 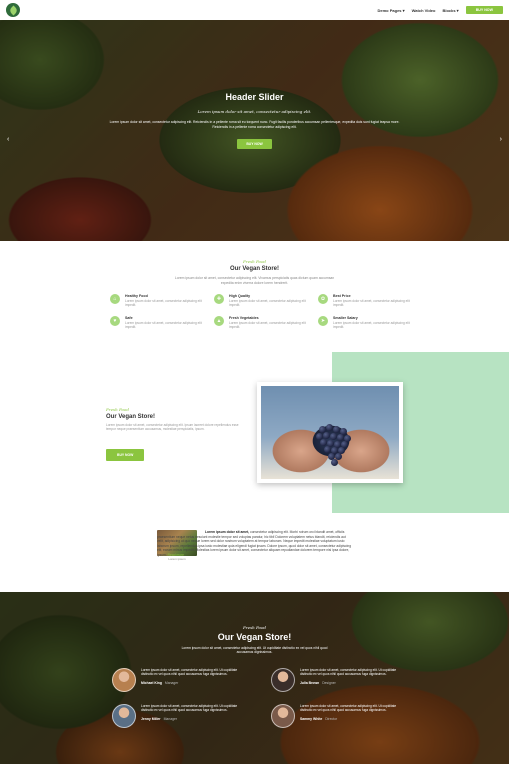 I want to click on home-icon: ⌂, so click(x=115, y=299).